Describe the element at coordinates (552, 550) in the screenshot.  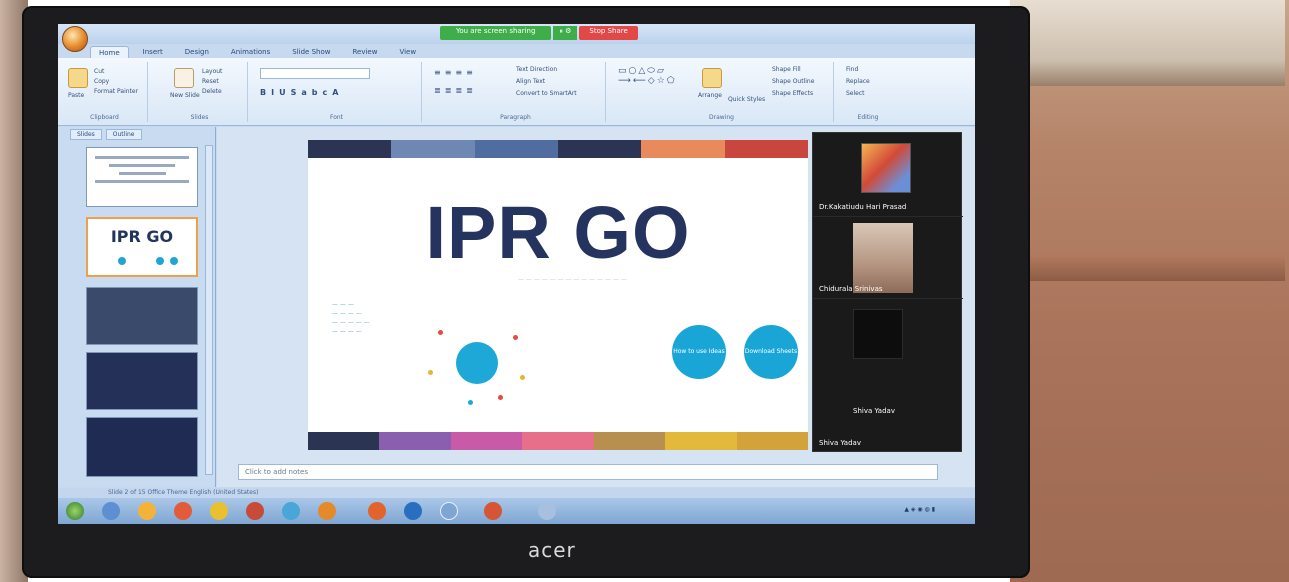
I see `monitor-brand-logo: acer` at that location.